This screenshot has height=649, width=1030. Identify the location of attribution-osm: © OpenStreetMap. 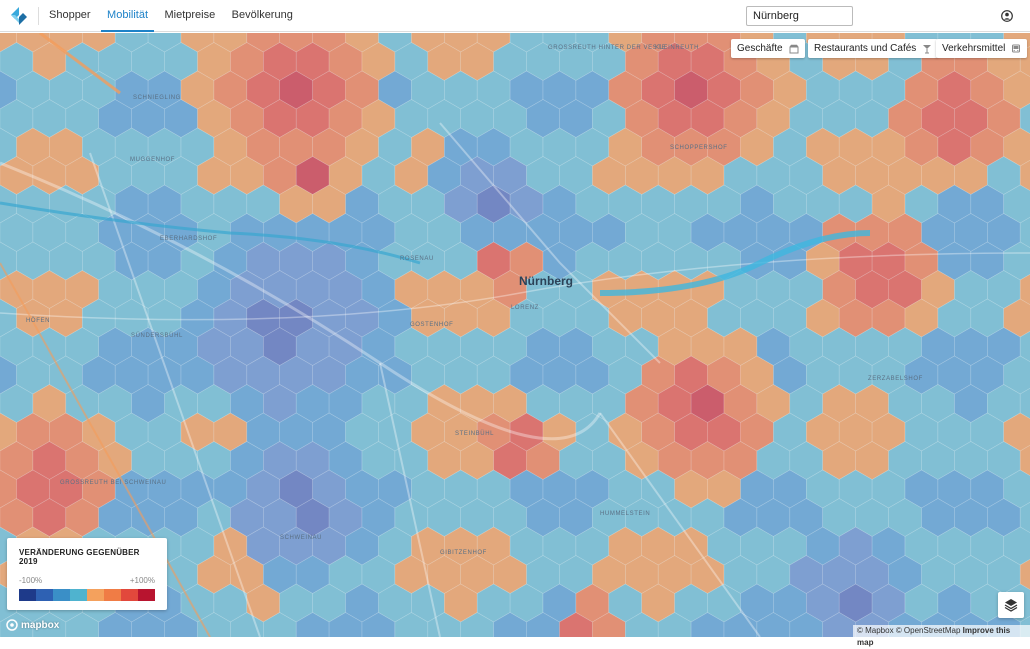
(928, 630).